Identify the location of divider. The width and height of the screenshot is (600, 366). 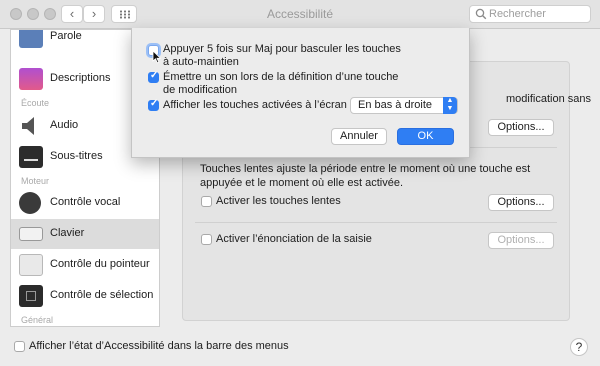
(376, 222).